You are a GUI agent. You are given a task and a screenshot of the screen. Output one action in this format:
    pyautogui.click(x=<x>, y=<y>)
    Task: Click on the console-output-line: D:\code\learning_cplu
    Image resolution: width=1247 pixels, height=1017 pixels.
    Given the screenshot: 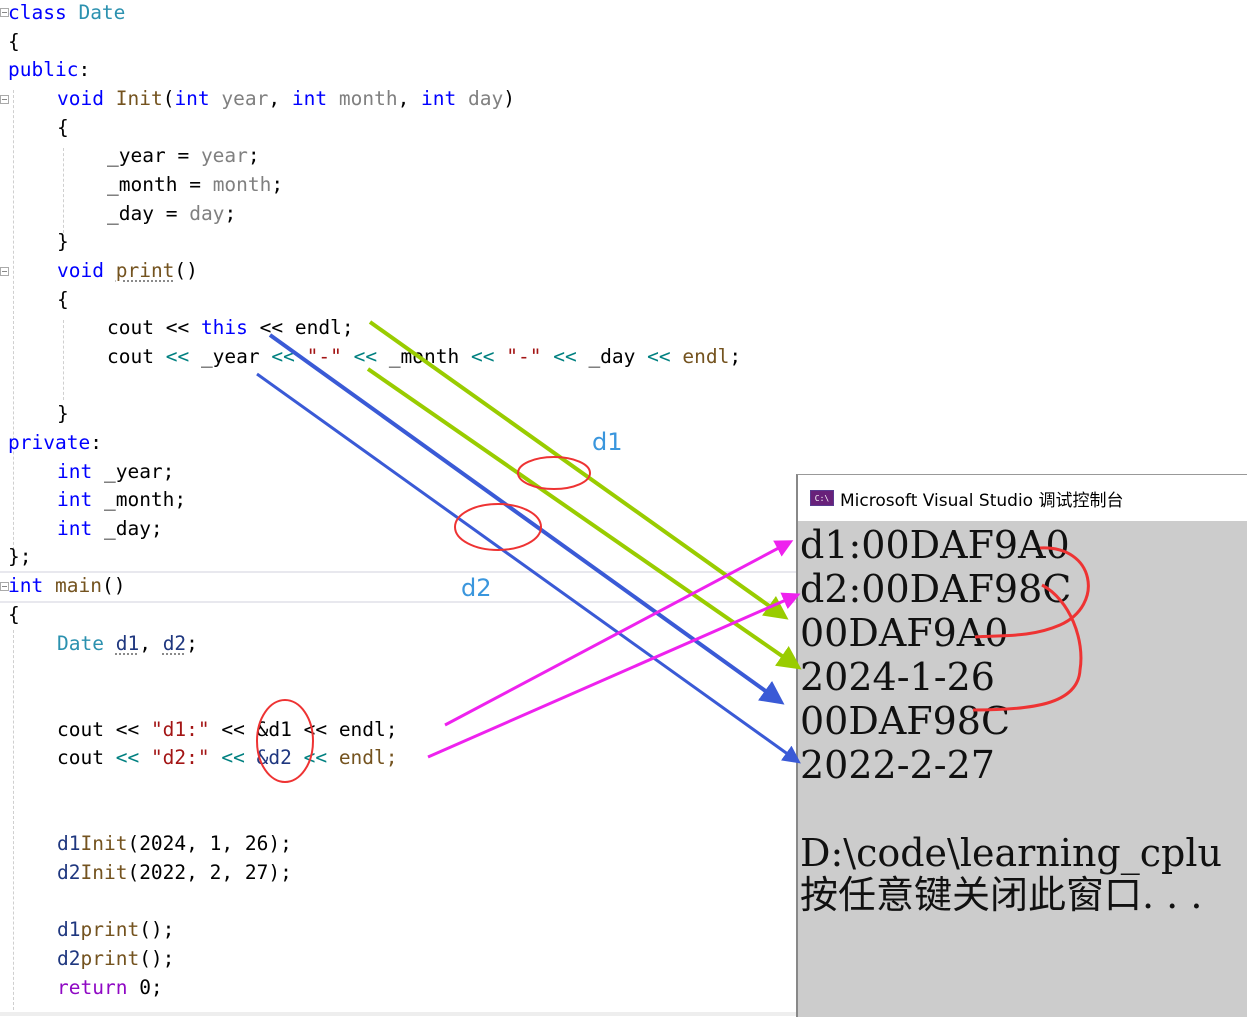 What is the action you would take?
    pyautogui.click(x=1011, y=853)
    